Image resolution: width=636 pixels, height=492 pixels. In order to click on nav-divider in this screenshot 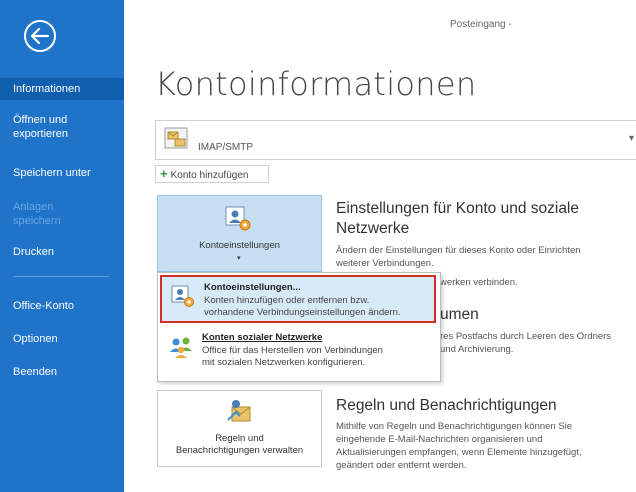, I will do `click(61, 276)`.